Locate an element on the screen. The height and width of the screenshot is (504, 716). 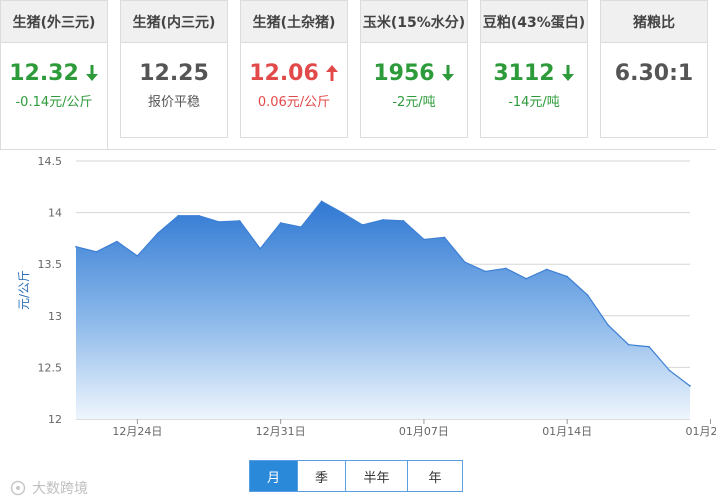
card-price: 1956 is located at coordinates (414, 73).